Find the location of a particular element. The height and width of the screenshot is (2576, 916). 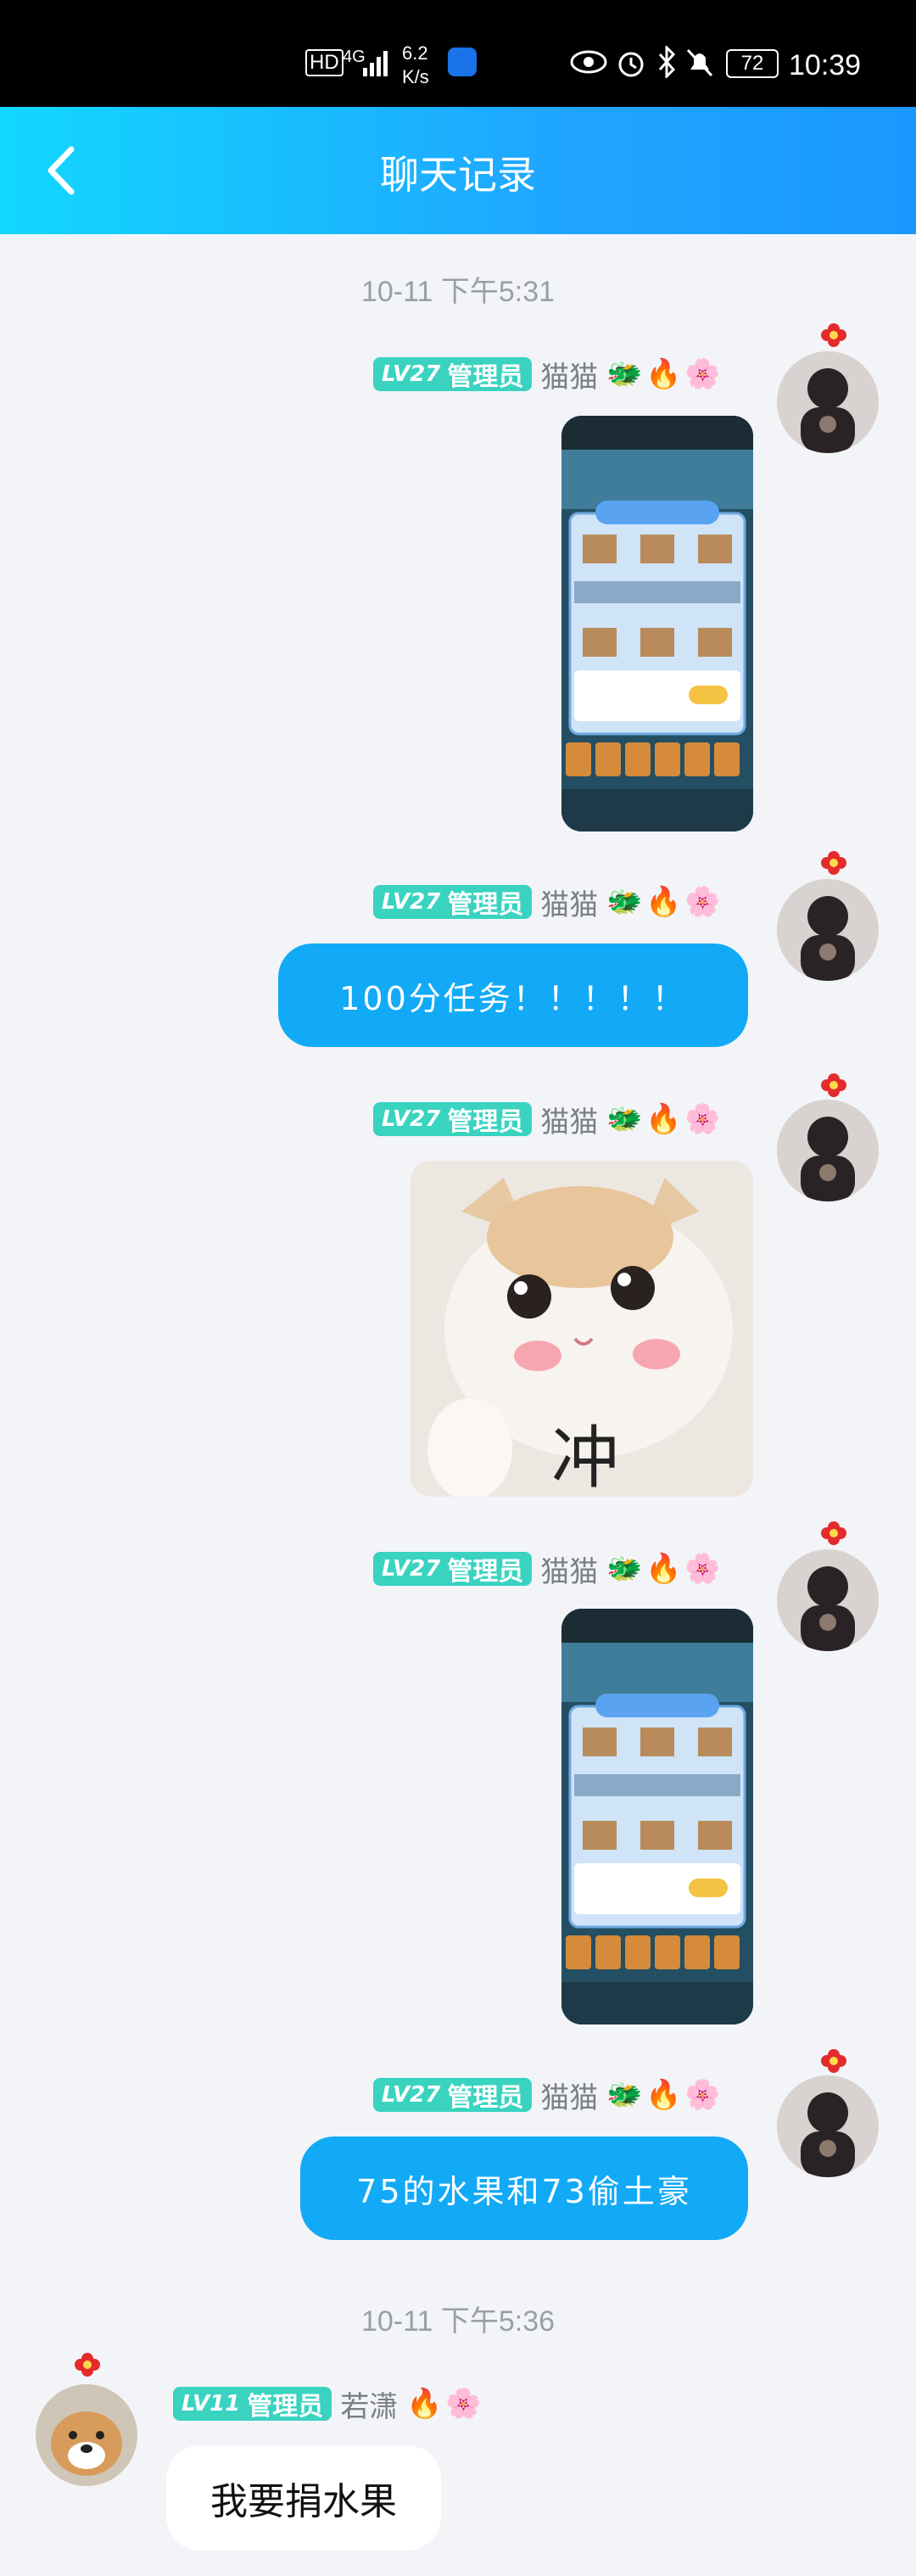

alarm-icon is located at coordinates (631, 64).